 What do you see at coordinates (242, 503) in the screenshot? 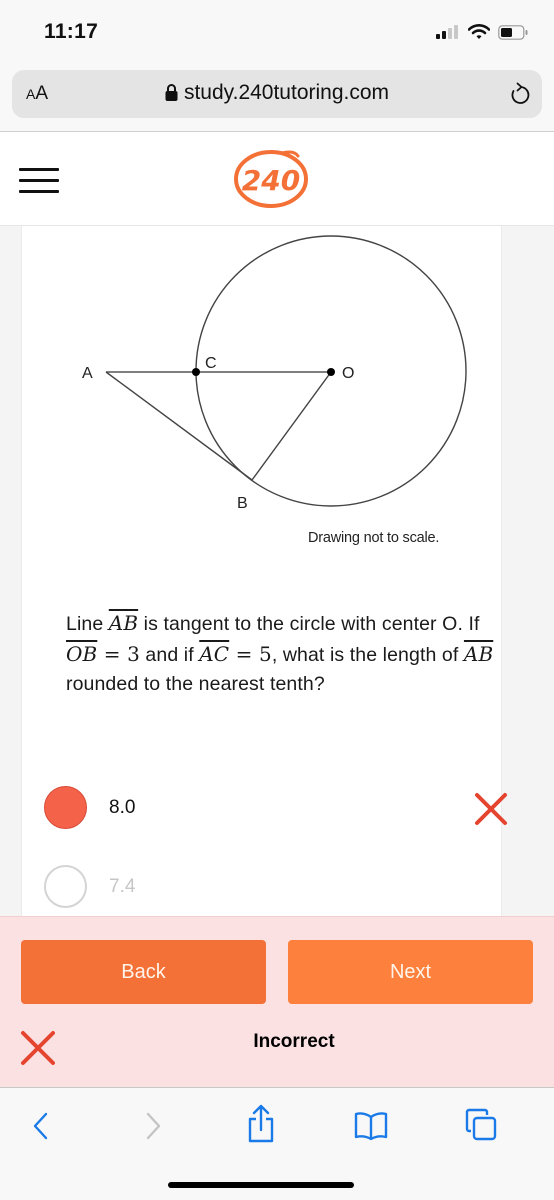
I see `label-b: B` at bounding box center [242, 503].